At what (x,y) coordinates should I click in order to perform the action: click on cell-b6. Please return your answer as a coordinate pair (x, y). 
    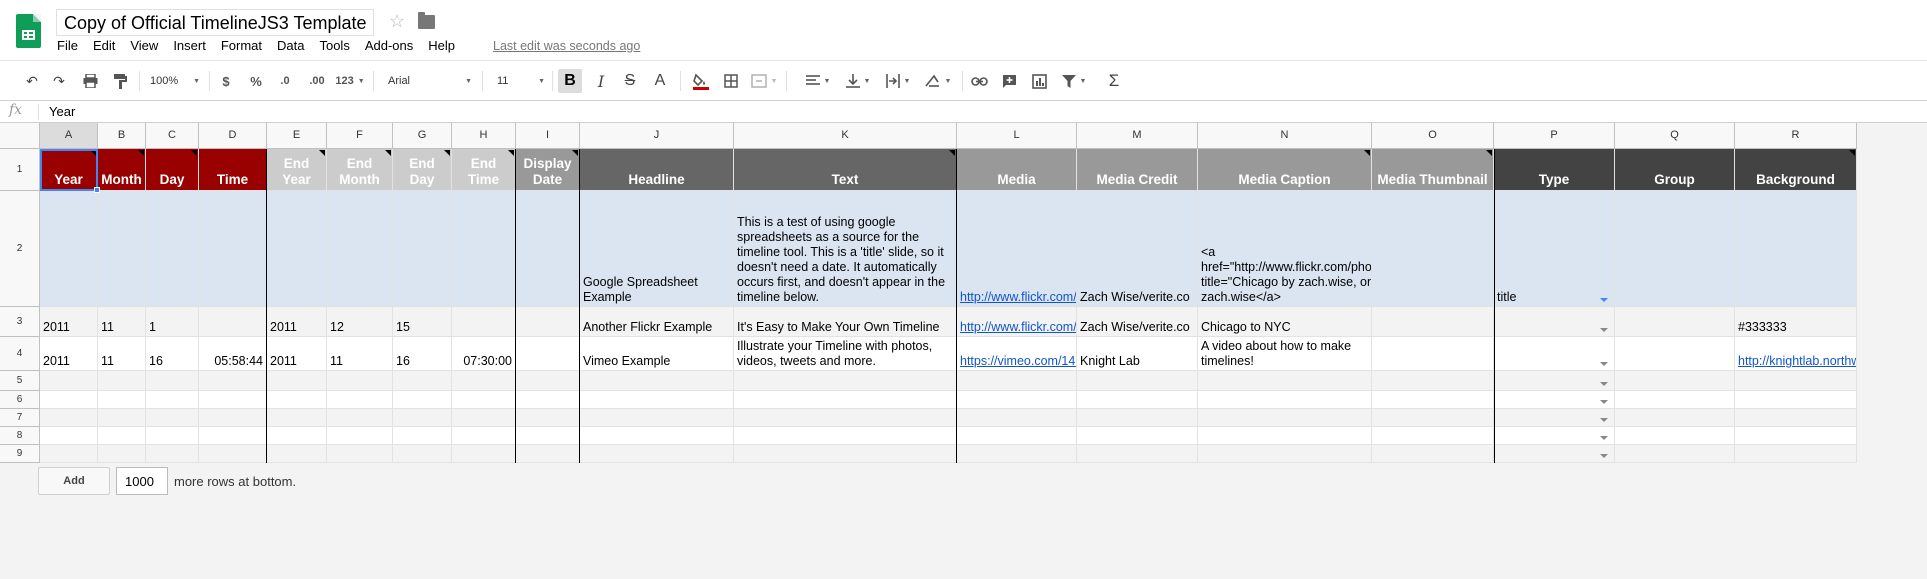
    Looking at the image, I should click on (122, 400).